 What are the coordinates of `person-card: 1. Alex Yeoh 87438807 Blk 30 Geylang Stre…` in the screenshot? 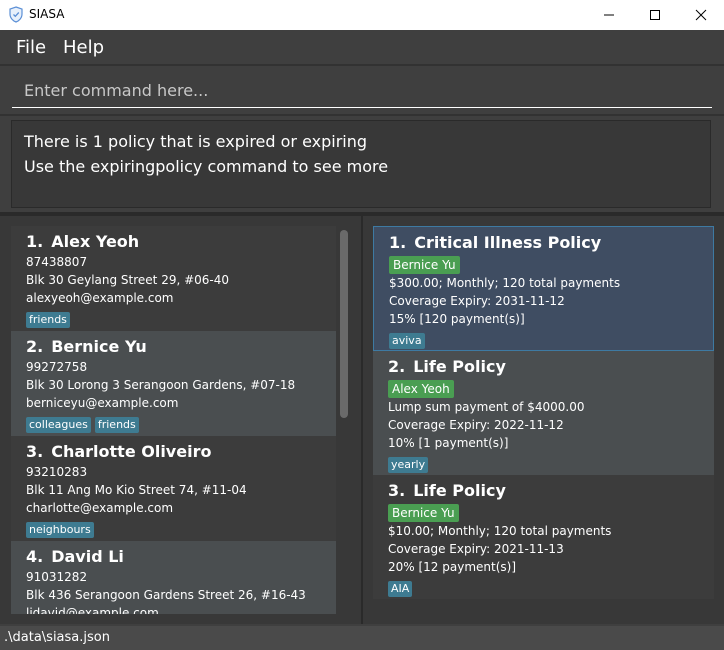 It's located at (173, 278).